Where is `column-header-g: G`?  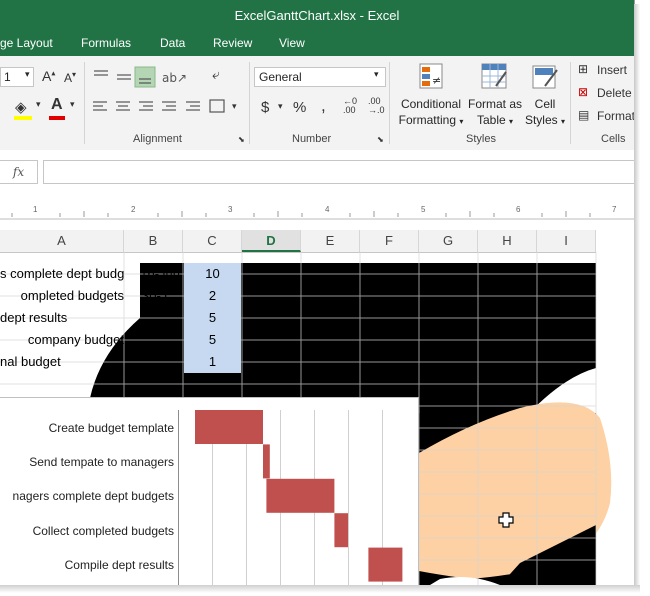 column-header-g: G is located at coordinates (448, 241).